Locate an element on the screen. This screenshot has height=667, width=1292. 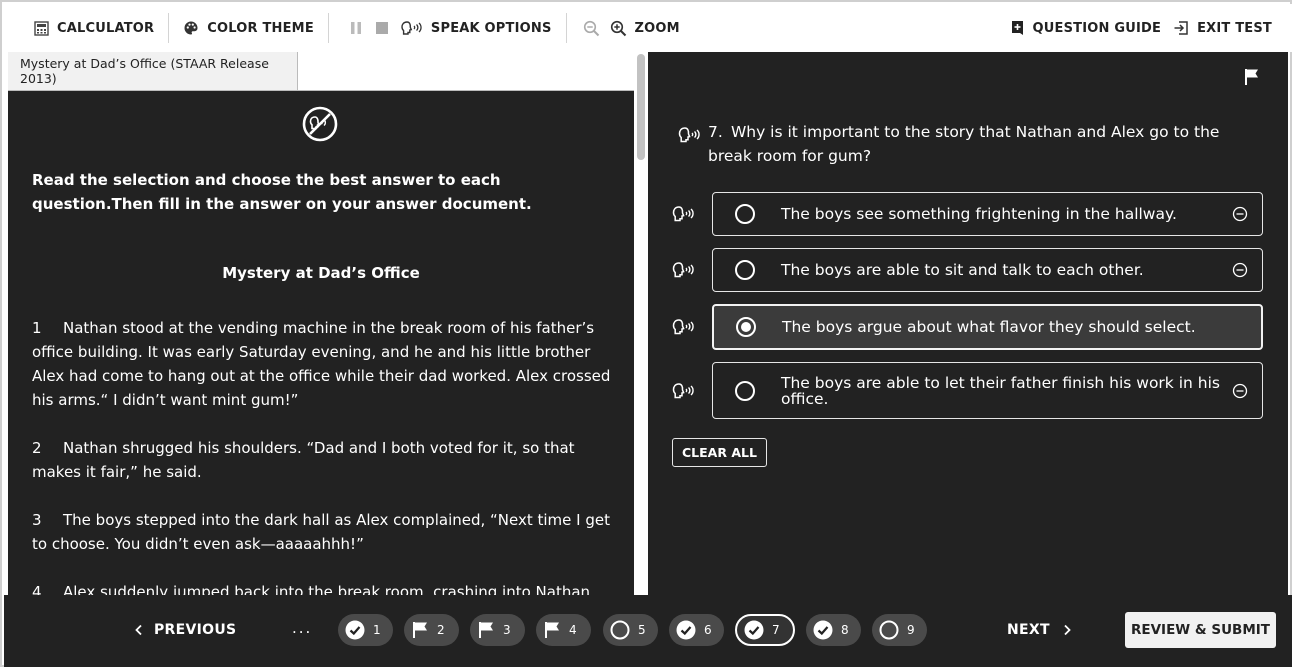
paragraph-number: 1 is located at coordinates (37, 328).